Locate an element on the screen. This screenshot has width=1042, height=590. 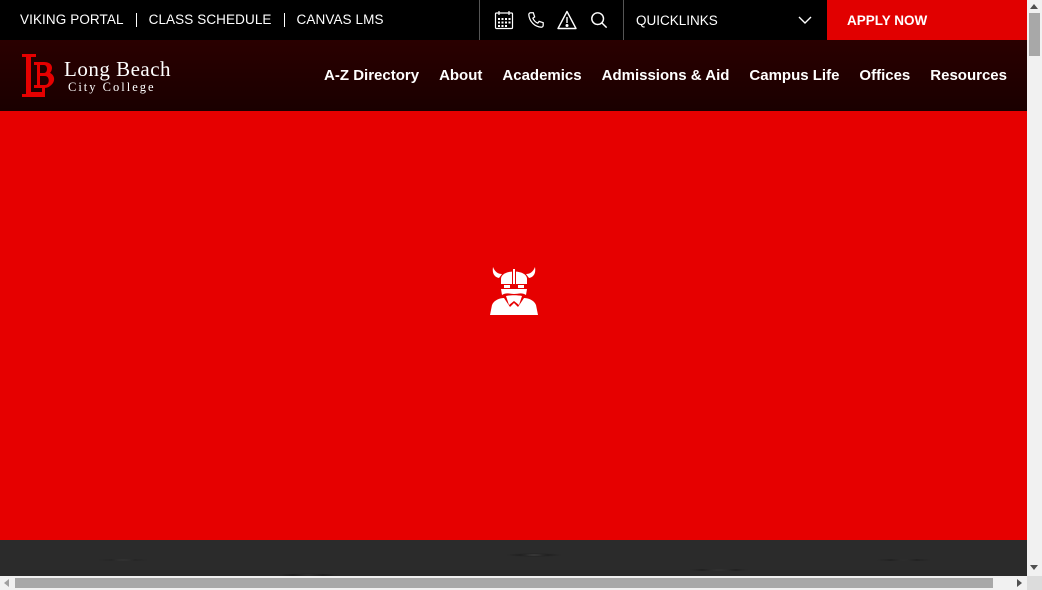
vertical-scroll-thumb is located at coordinates (1034, 34).